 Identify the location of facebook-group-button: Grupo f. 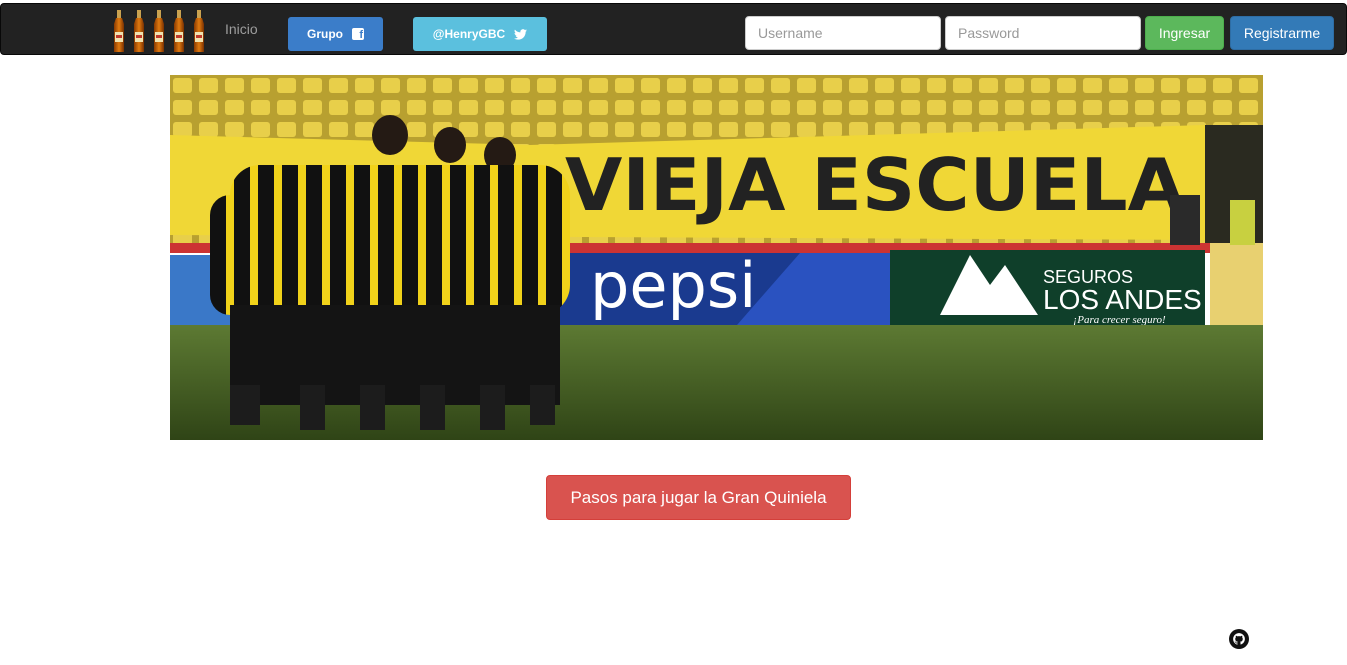
(335, 34).